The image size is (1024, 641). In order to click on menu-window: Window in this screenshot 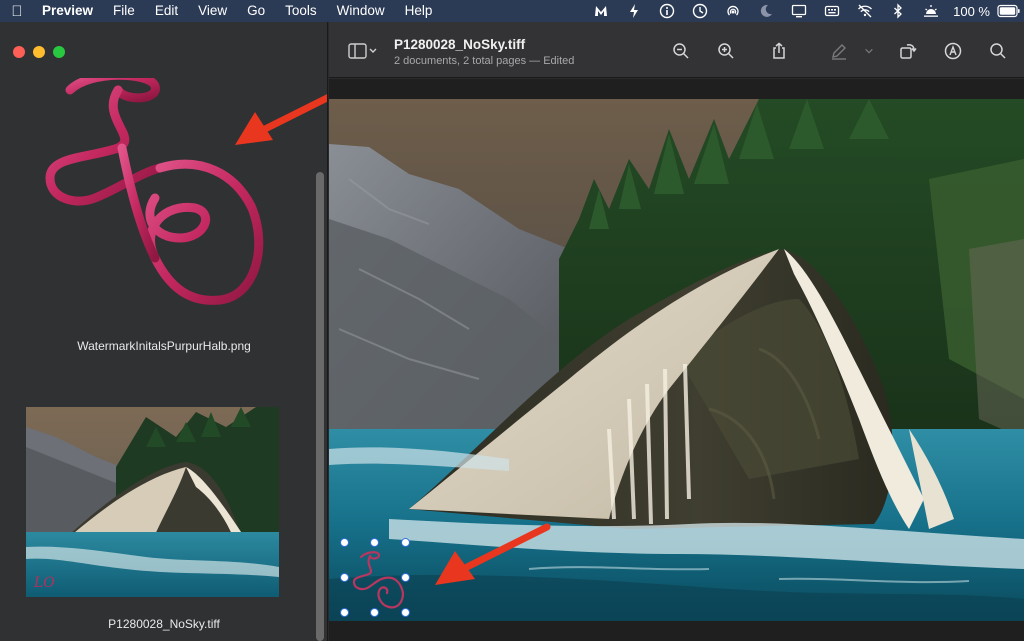, I will do `click(361, 11)`.